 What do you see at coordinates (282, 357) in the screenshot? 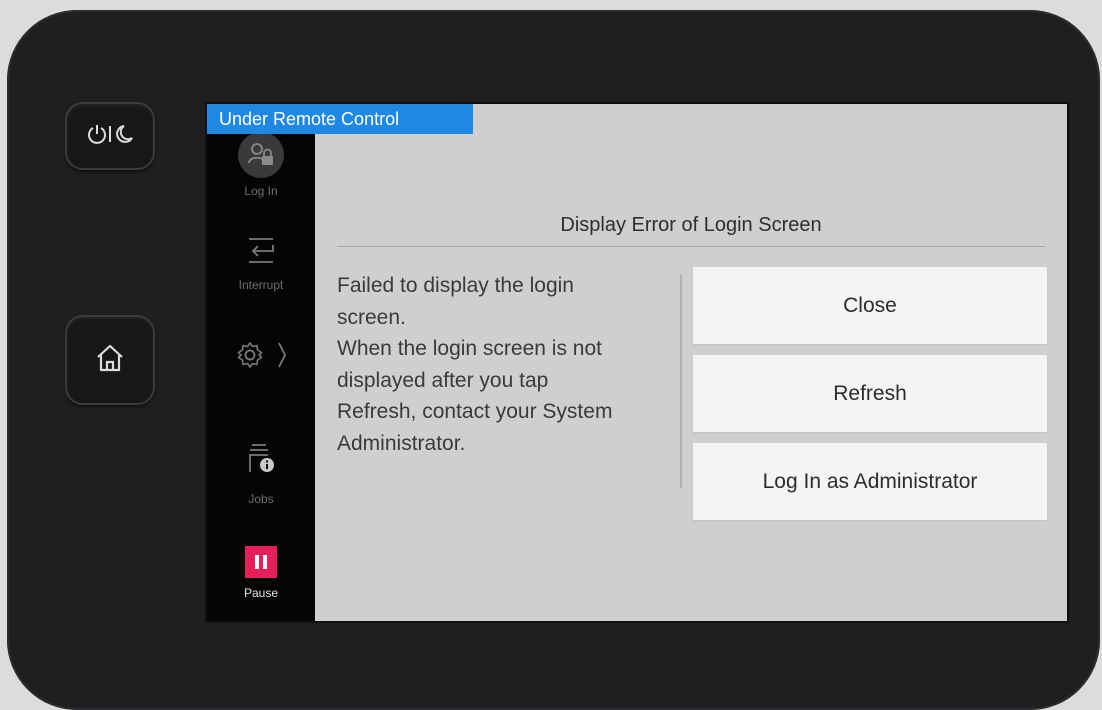
I see `chevron-right-icon` at bounding box center [282, 357].